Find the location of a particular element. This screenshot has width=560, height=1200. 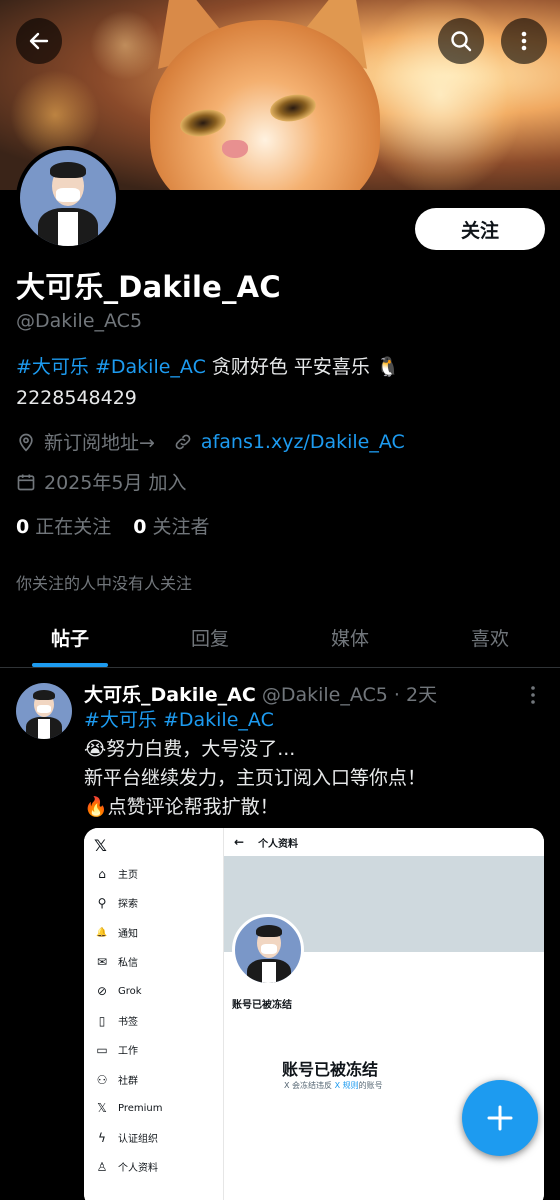

compose-button is located at coordinates (500, 1118).